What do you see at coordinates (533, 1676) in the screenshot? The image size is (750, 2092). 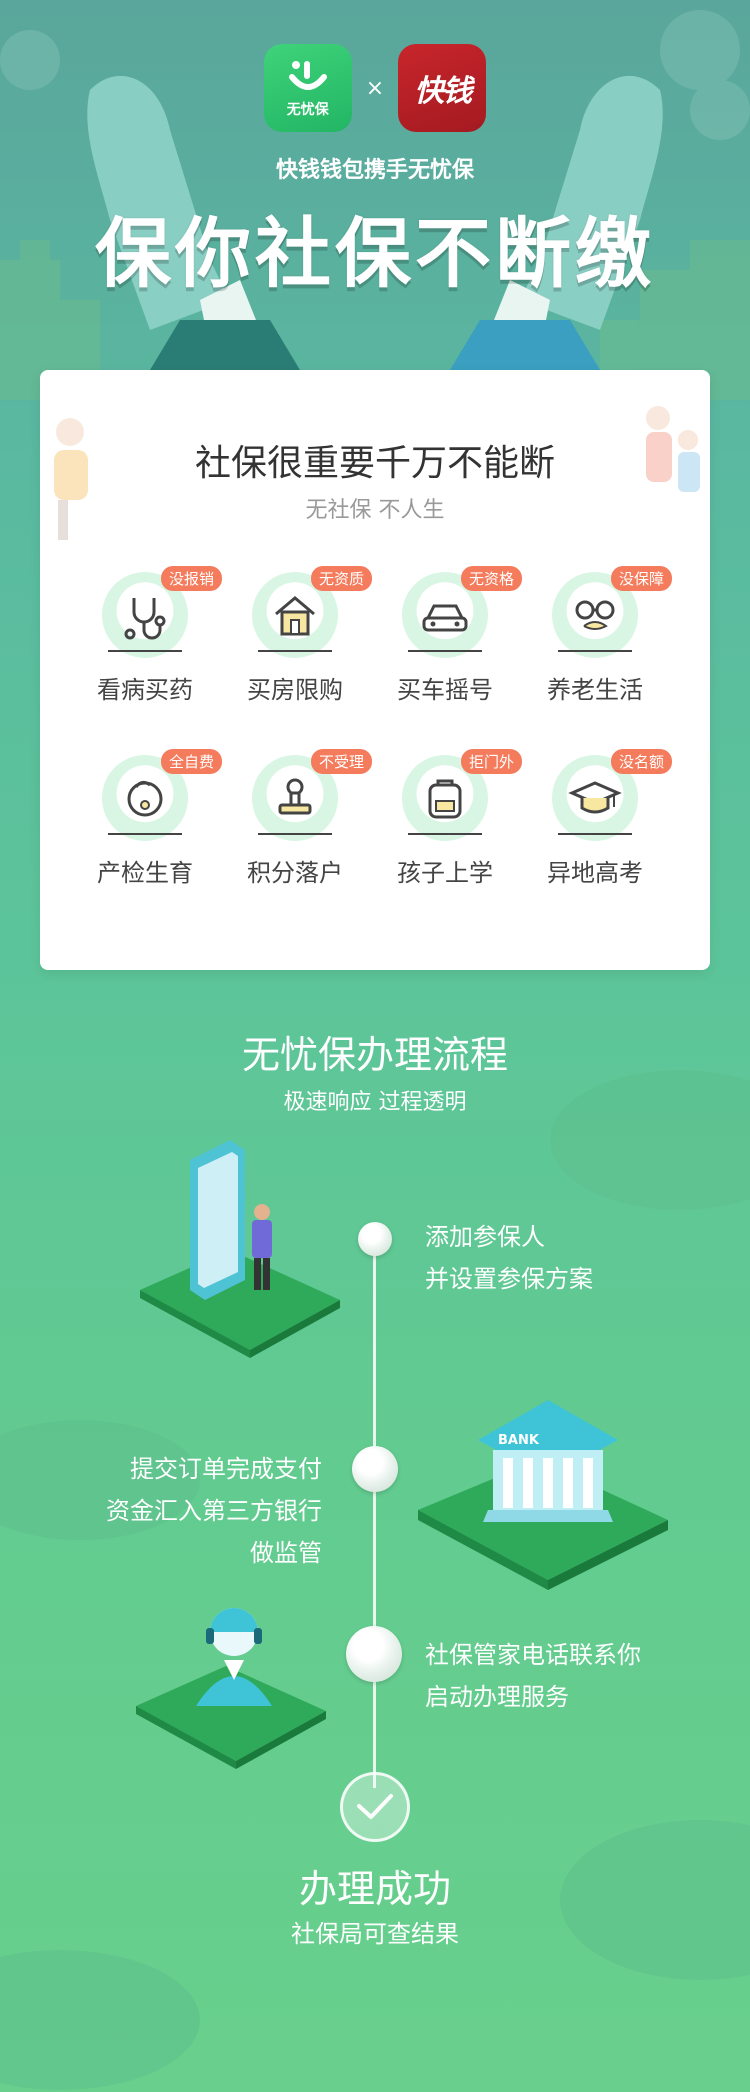 I see `step-3-text: 社保管家电话联系你 启动办理服务` at bounding box center [533, 1676].